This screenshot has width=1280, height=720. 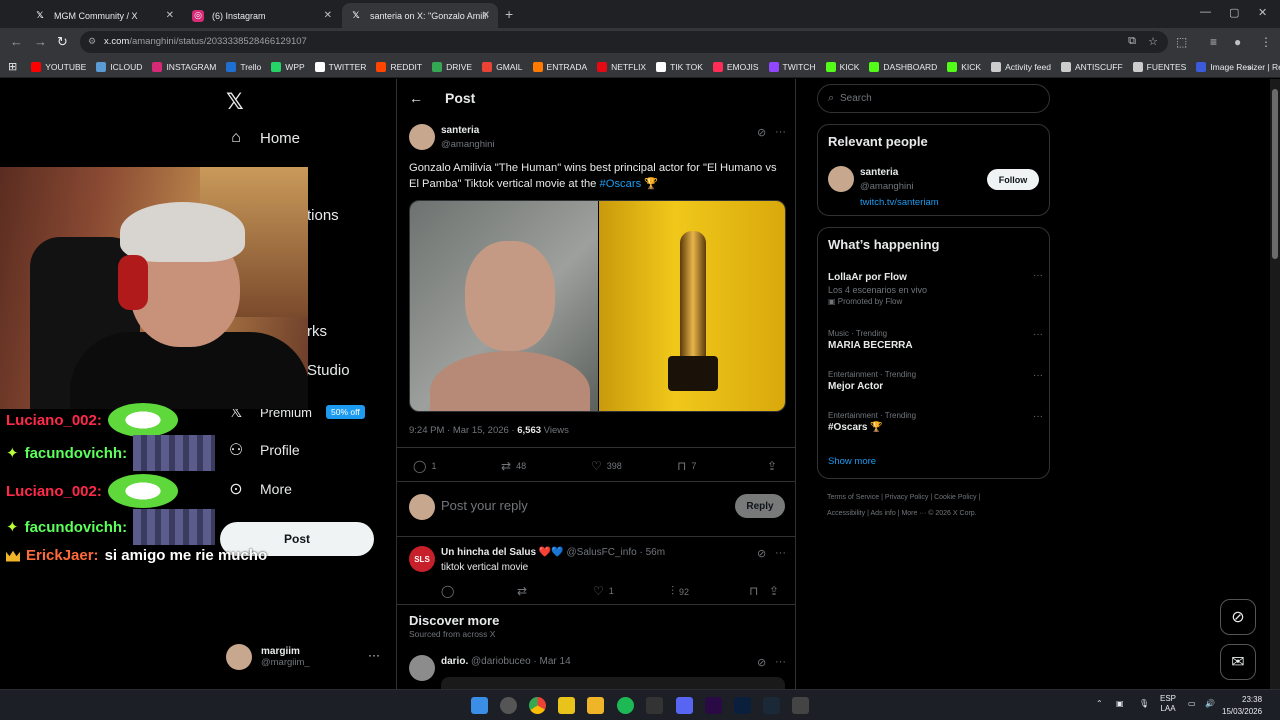 What do you see at coordinates (595, 705) in the screenshot?
I see `file-explorer-icon` at bounding box center [595, 705].